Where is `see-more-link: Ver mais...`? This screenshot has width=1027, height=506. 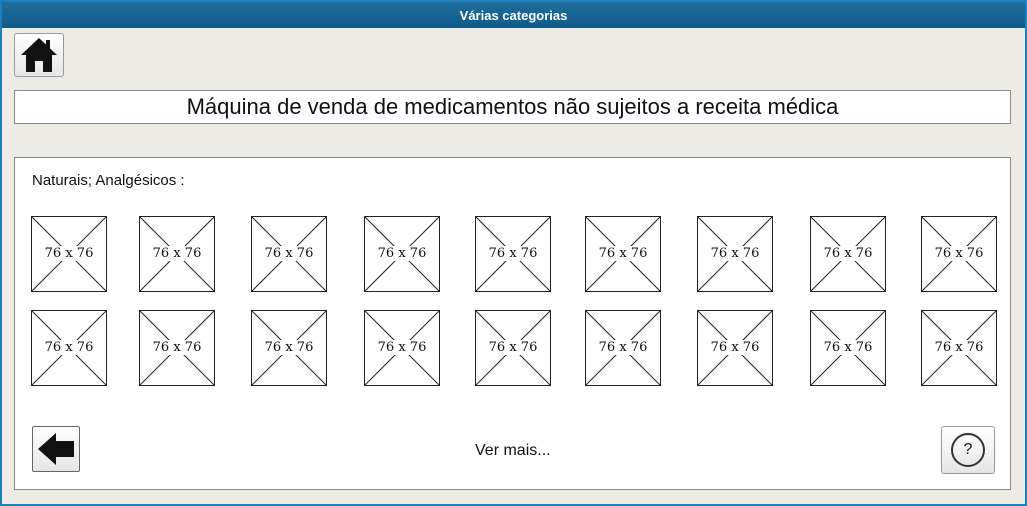 see-more-link: Ver mais... is located at coordinates (513, 451).